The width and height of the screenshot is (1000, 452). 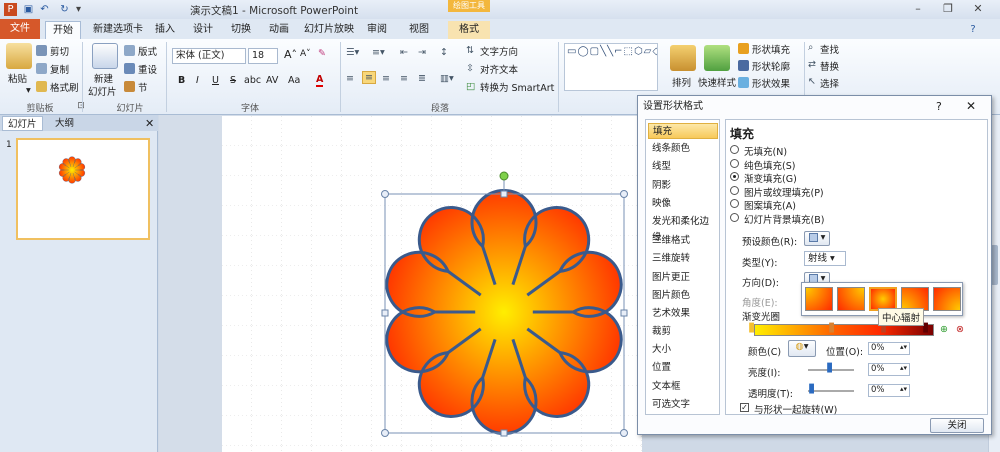 What do you see at coordinates (147, 69) in the screenshot?
I see `reset-button: 重设` at bounding box center [147, 69].